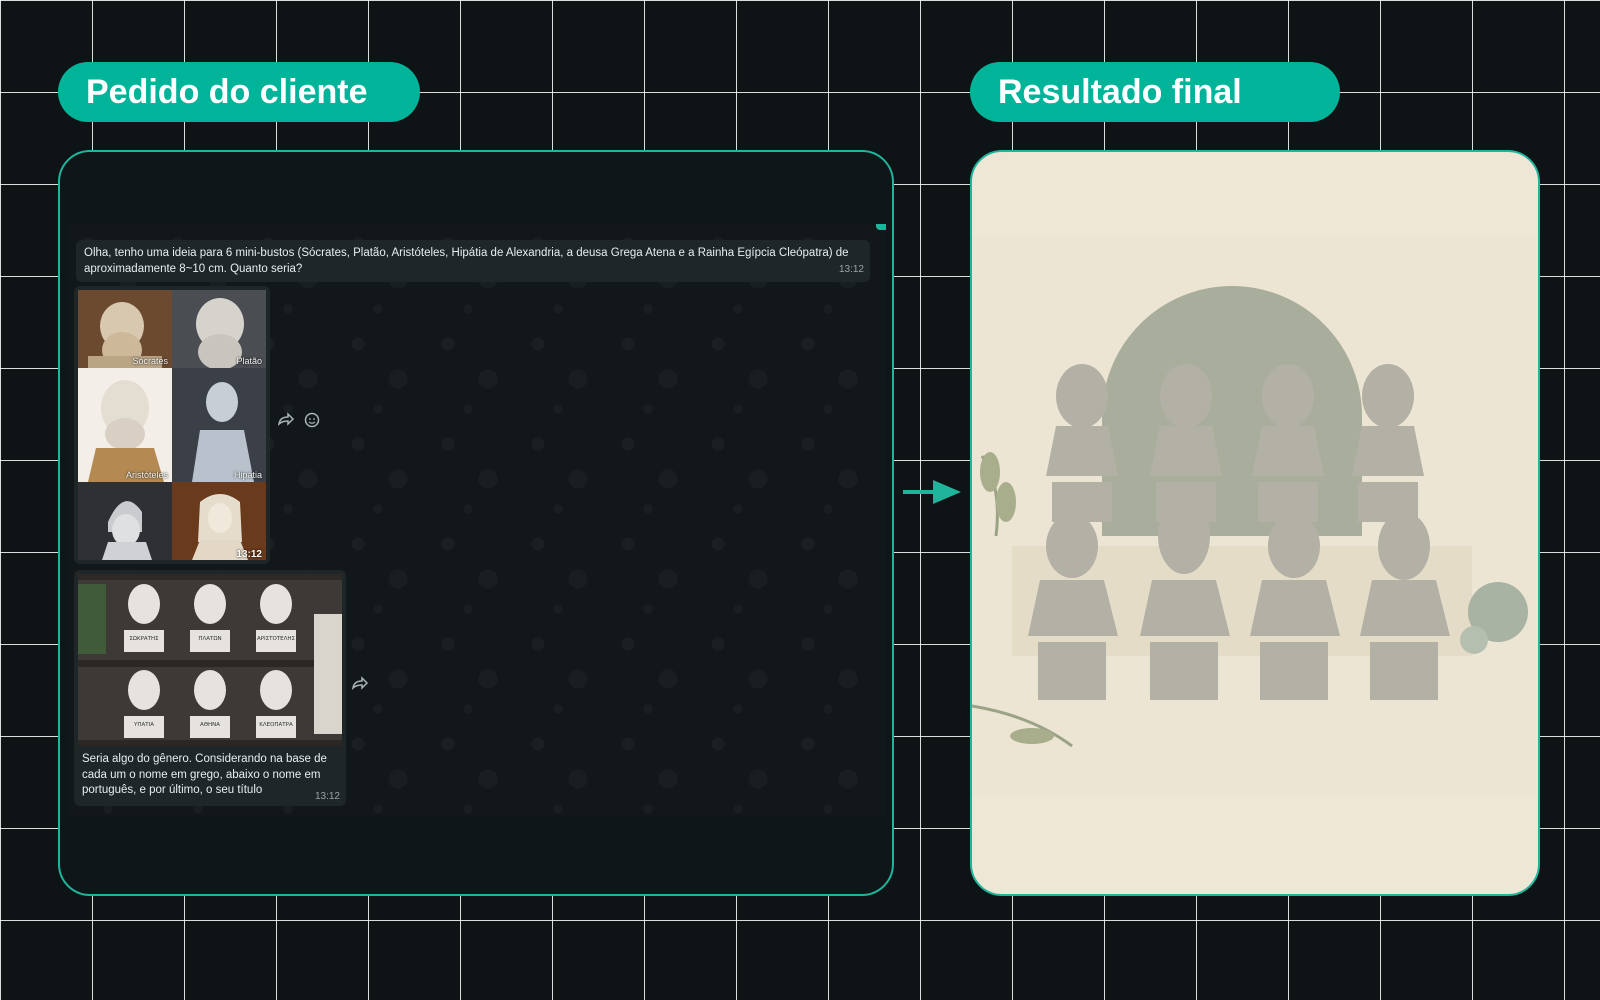 Image resolution: width=1600 pixels, height=1000 pixels. Describe the element at coordinates (209, 639) in the screenshot. I see `plaque-text: ΠΛΑΤΩΝ` at that location.